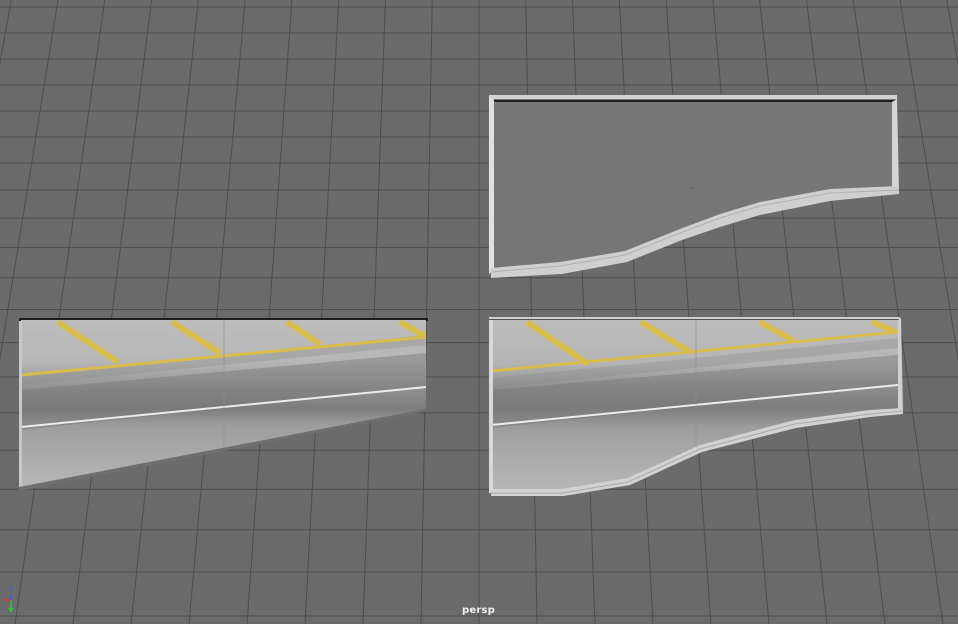  Describe the element at coordinates (478, 610) in the screenshot. I see `camera-name-label: persp` at that location.